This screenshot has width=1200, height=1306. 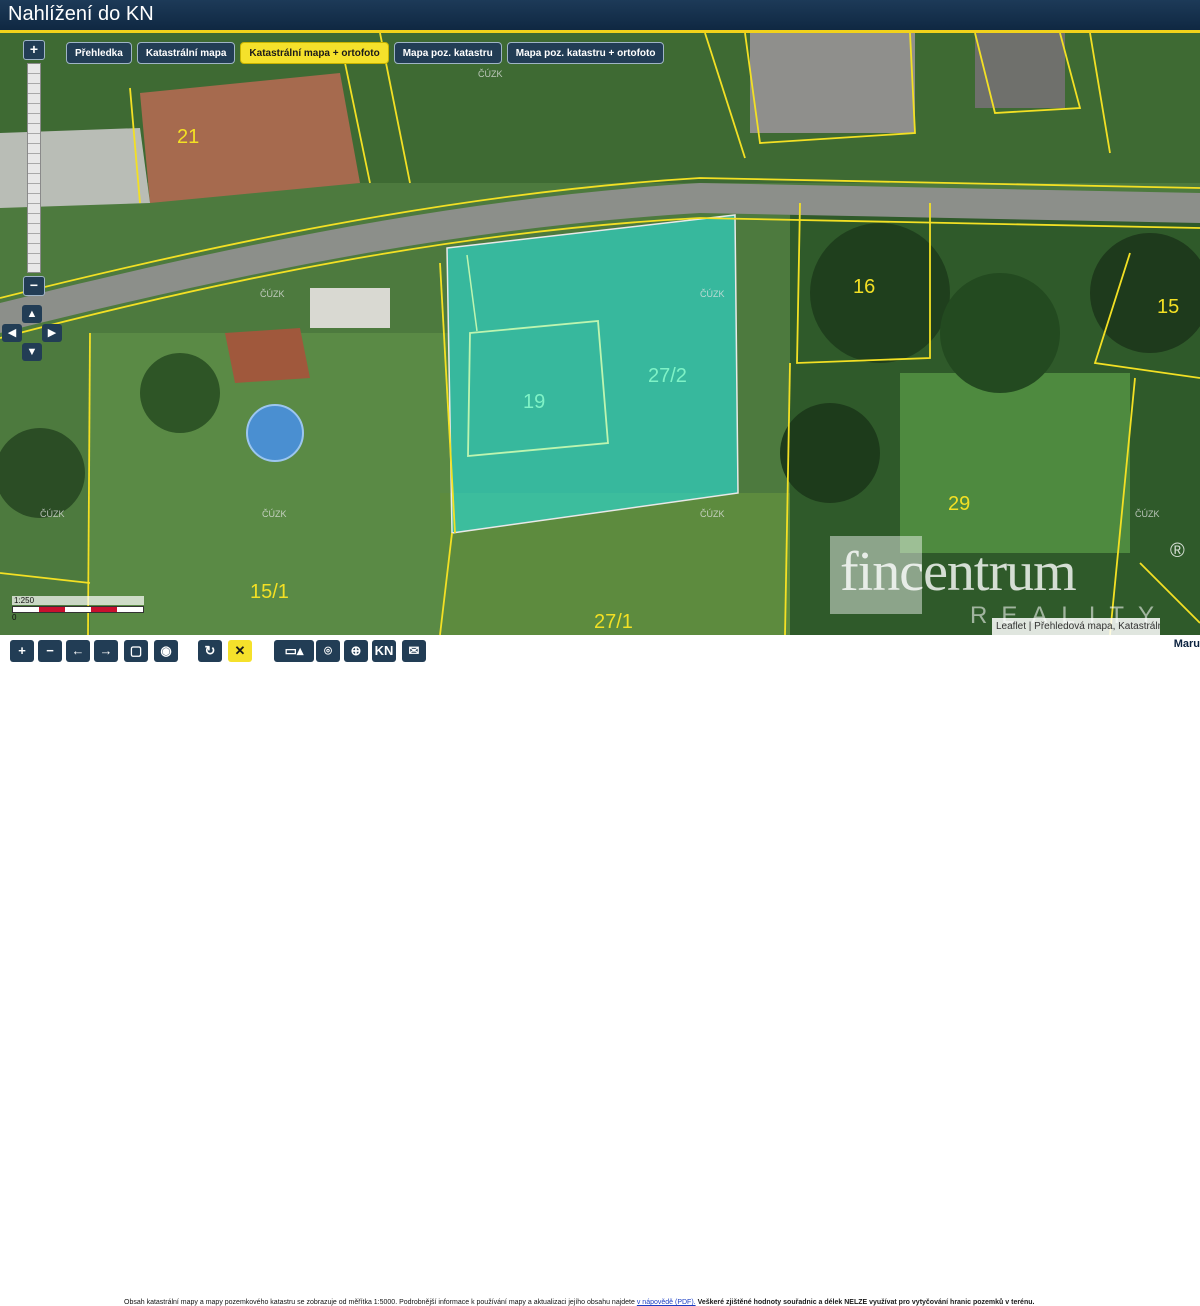 What do you see at coordinates (34, 50) in the screenshot?
I see `zoom-in-button: +` at bounding box center [34, 50].